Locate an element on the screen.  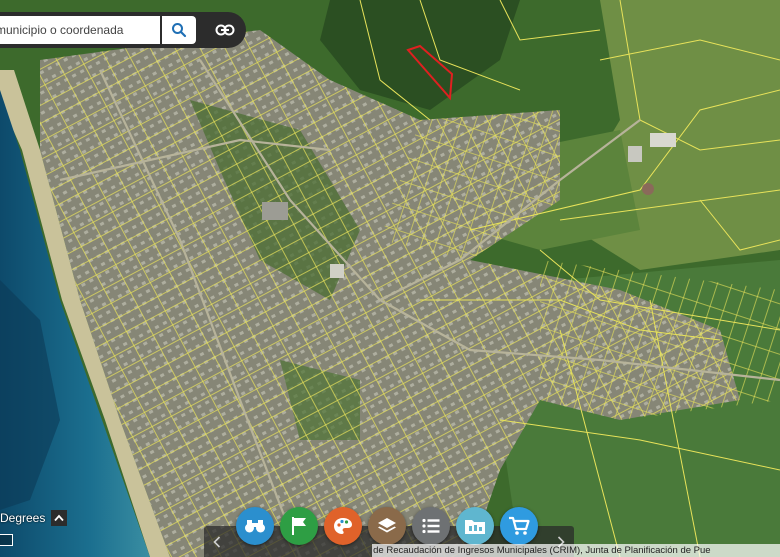
binoculars-icon is located at coordinates (255, 526).